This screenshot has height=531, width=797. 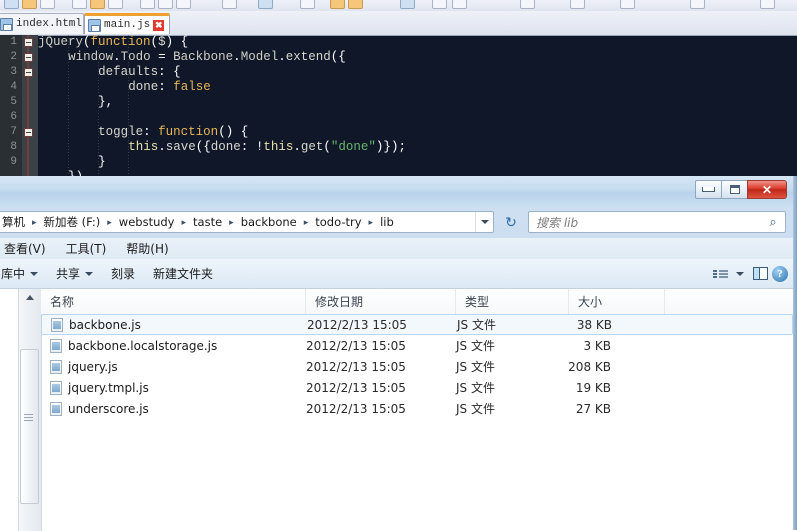 I want to click on file-name-cell: jquery.js, so click(x=79, y=366).